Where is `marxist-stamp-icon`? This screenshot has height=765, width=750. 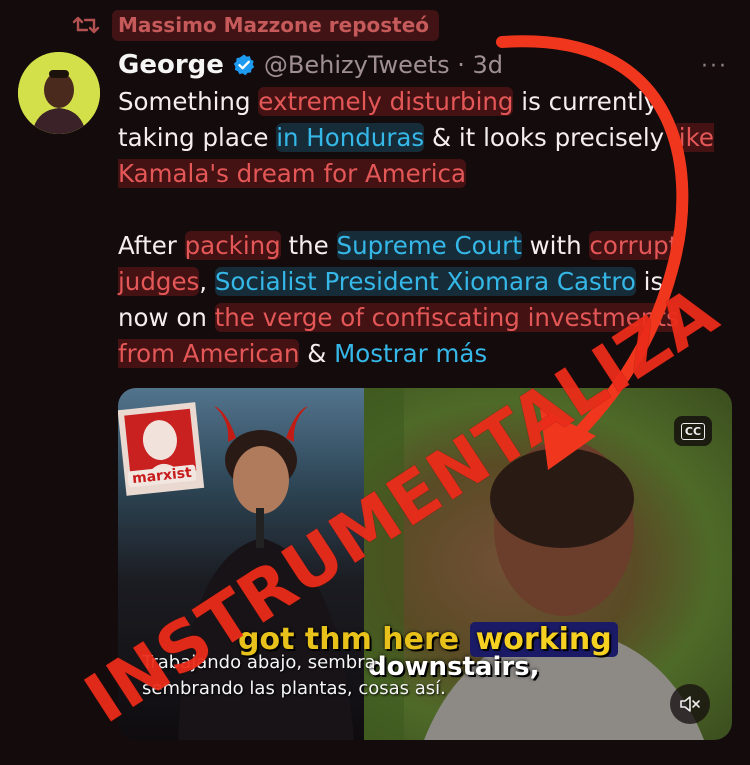 marxist-stamp-icon is located at coordinates (163, 450).